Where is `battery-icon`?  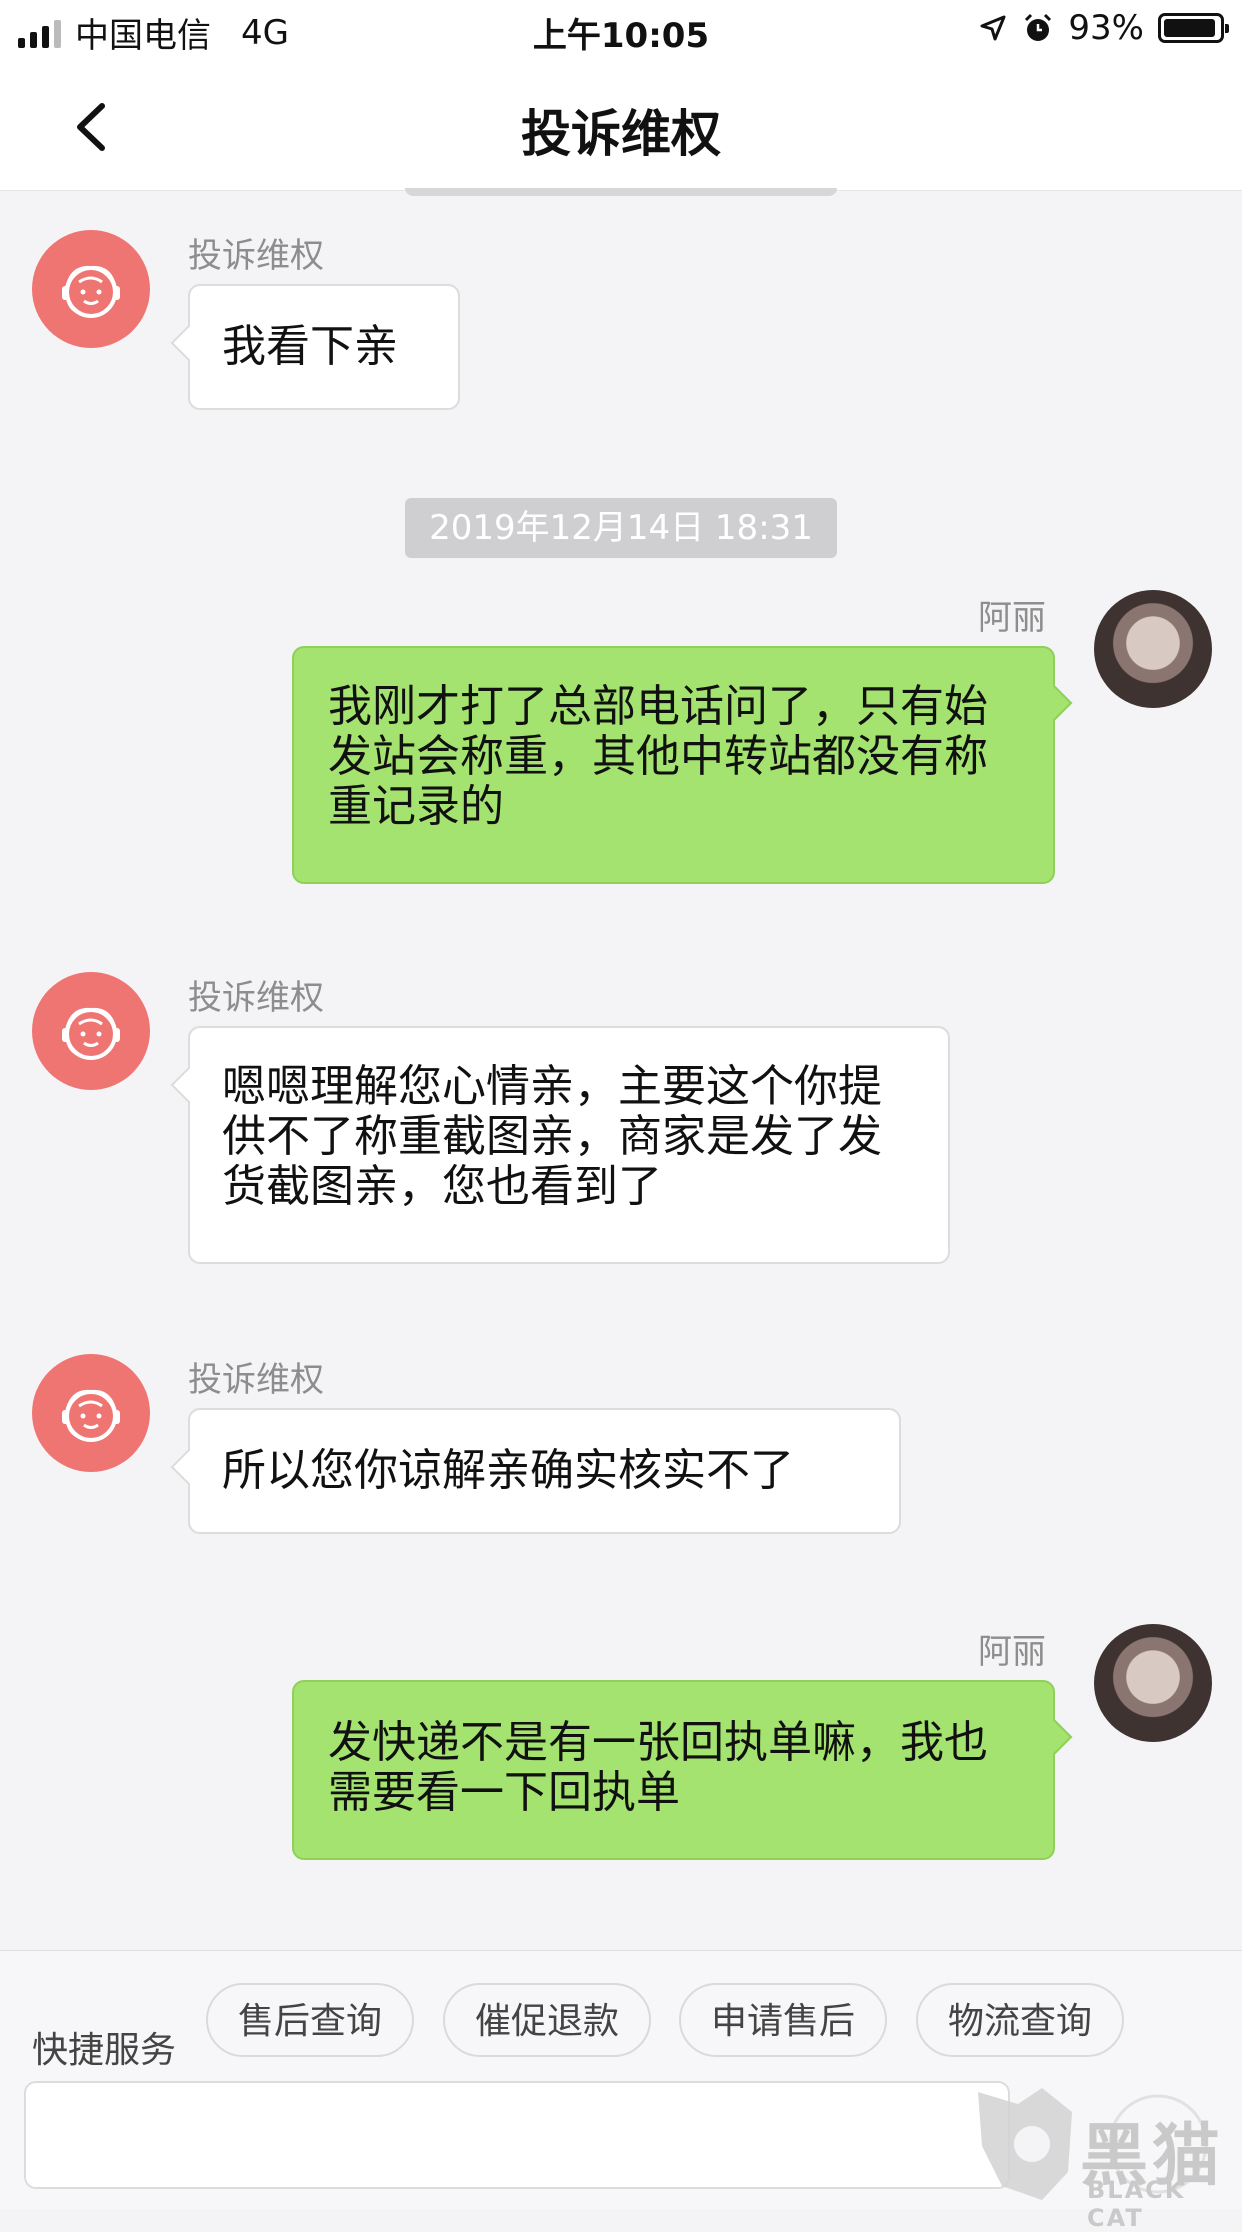 battery-icon is located at coordinates (1193, 28).